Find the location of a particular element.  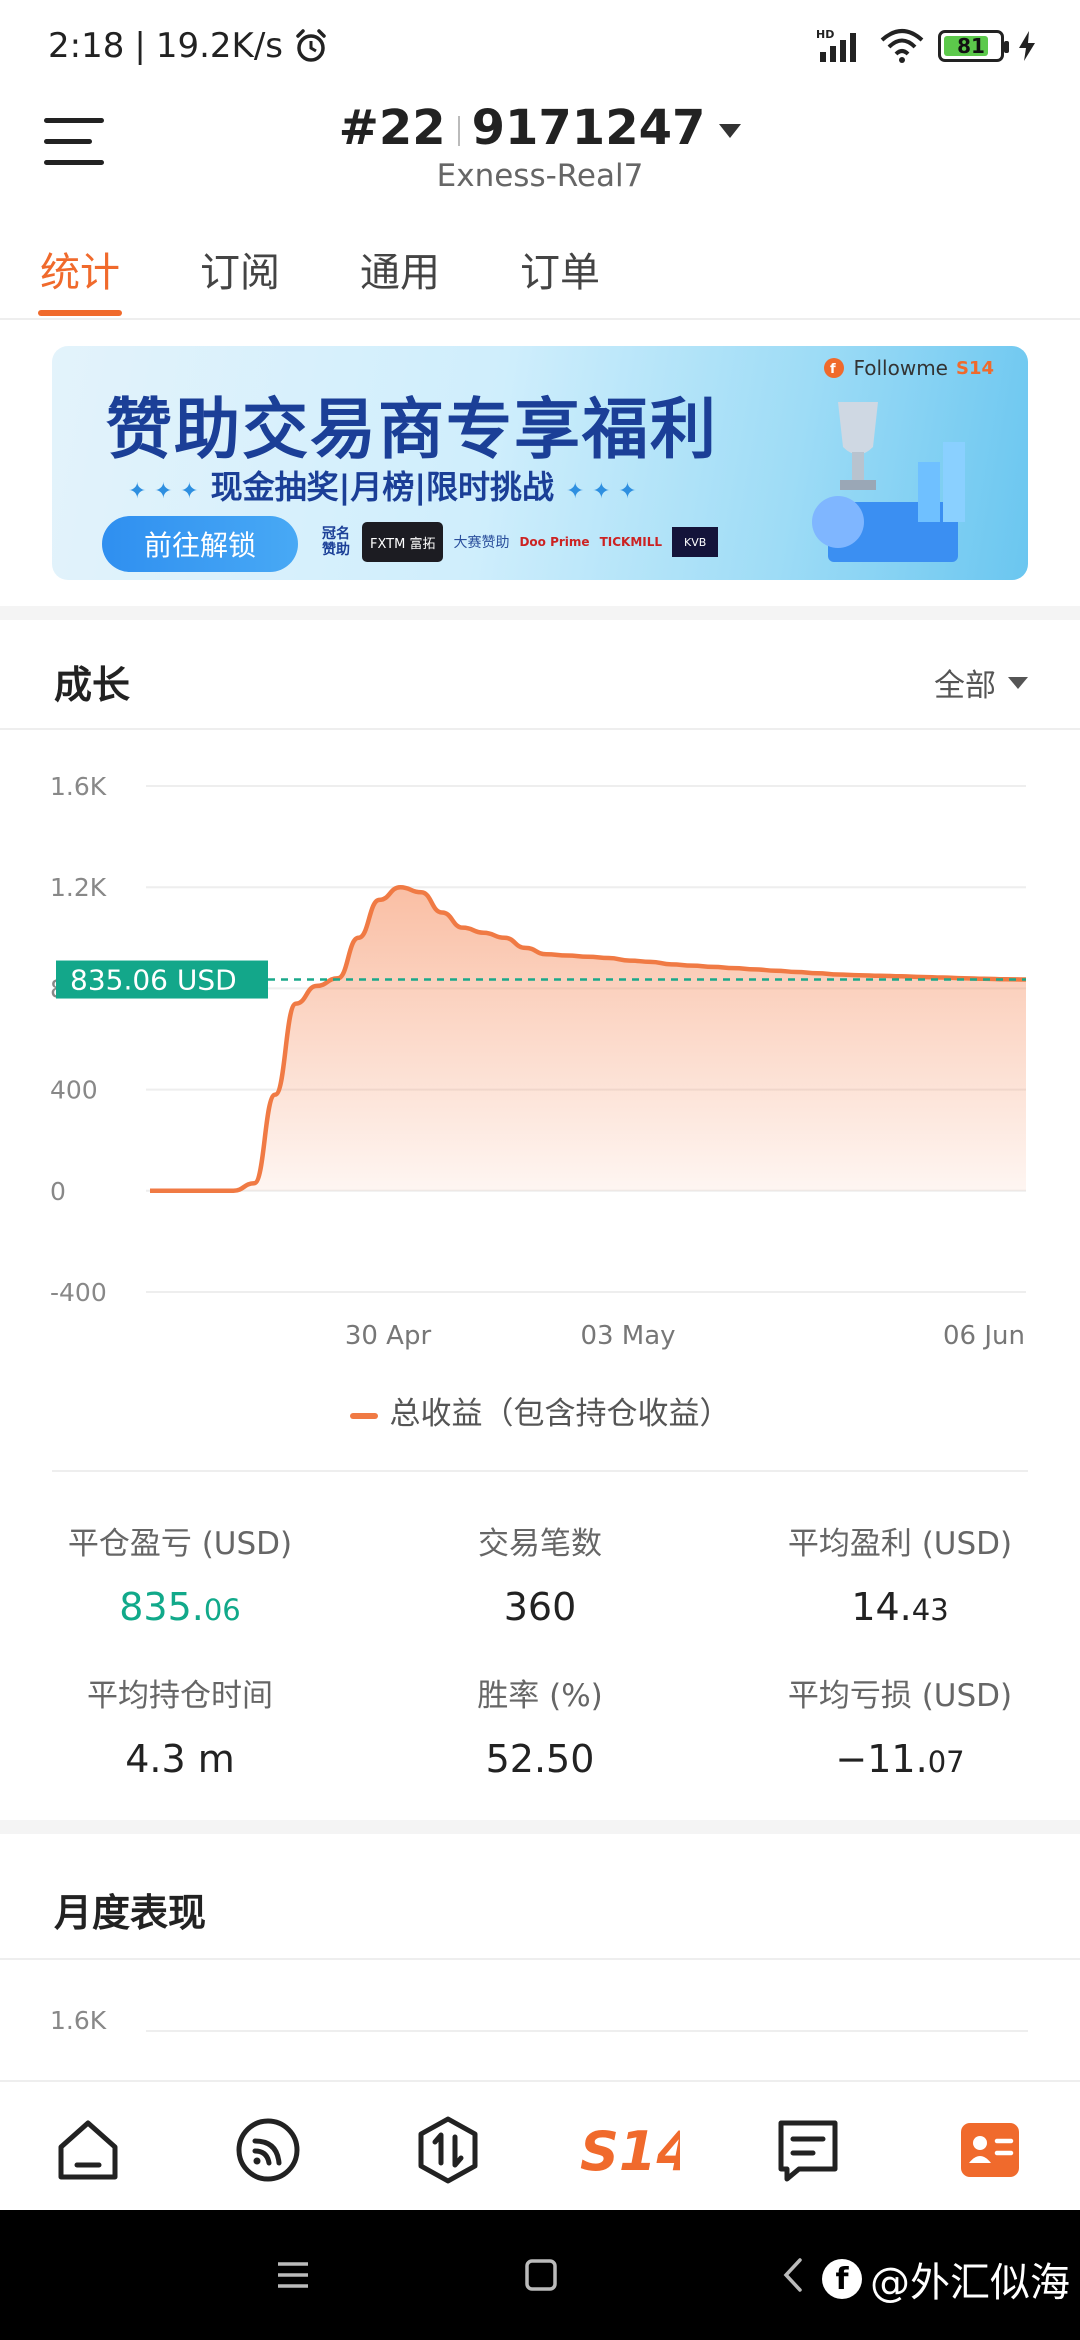

trophy-illustration-icon is located at coordinates (888, 482).